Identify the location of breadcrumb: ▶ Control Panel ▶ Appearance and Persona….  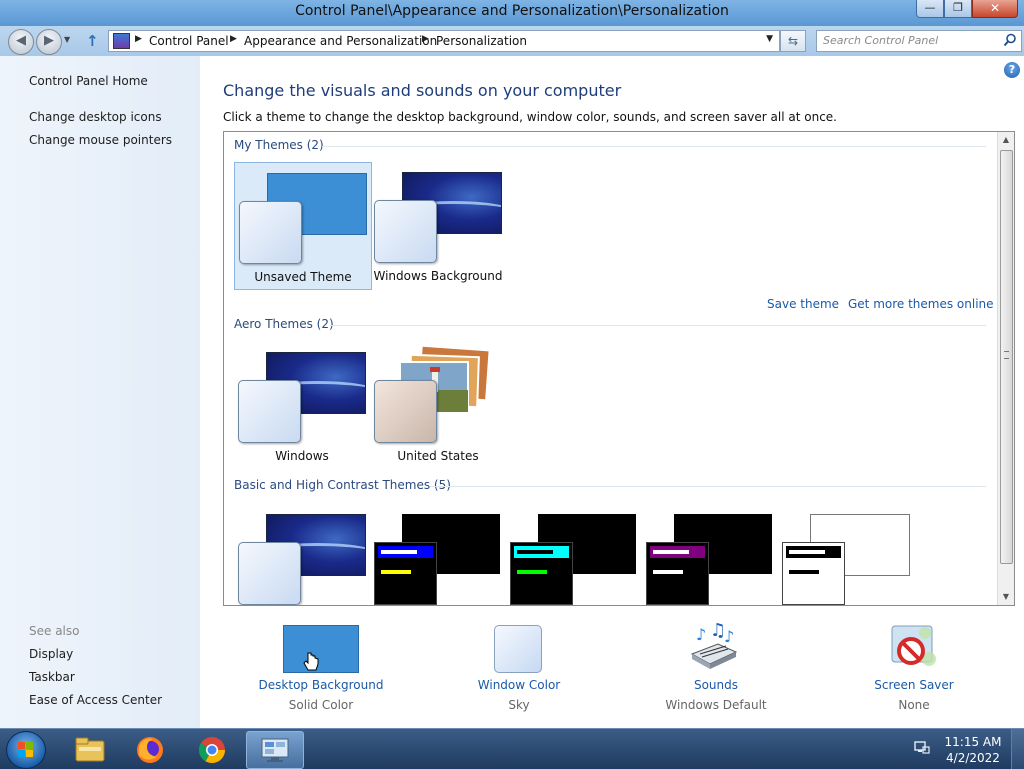
(444, 41).